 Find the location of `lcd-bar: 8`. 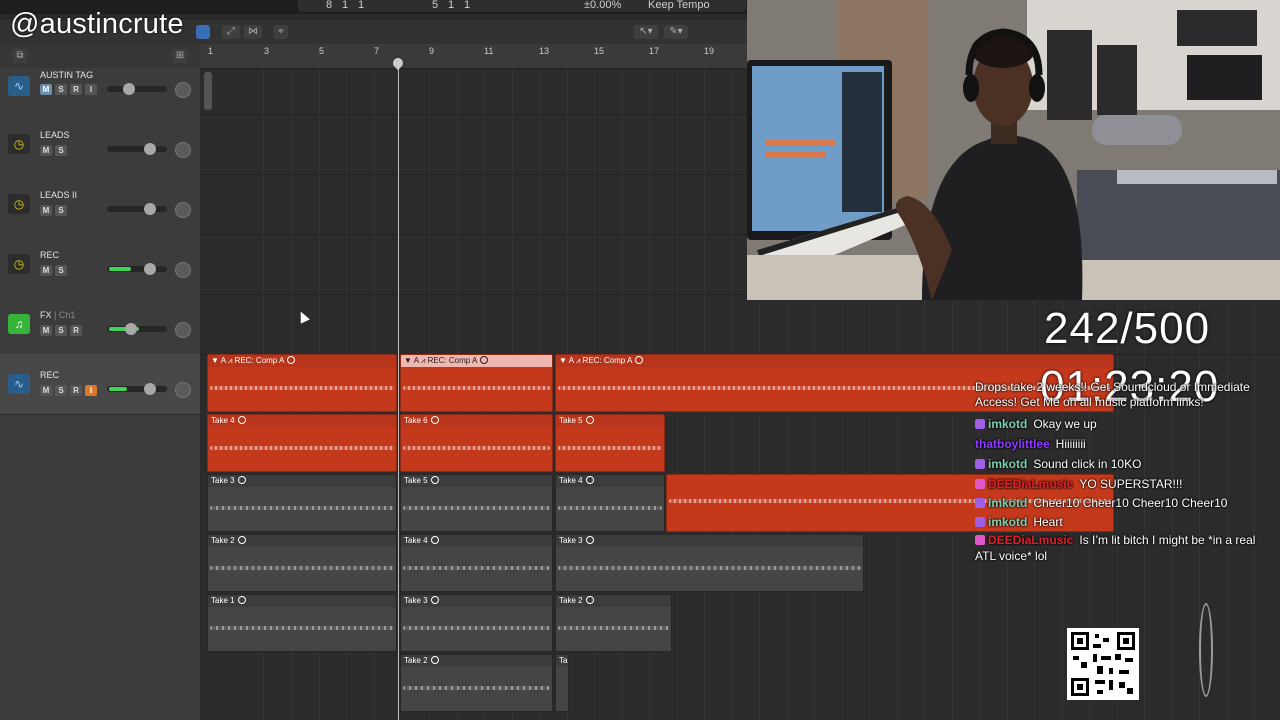

lcd-bar: 8 is located at coordinates (329, 5).